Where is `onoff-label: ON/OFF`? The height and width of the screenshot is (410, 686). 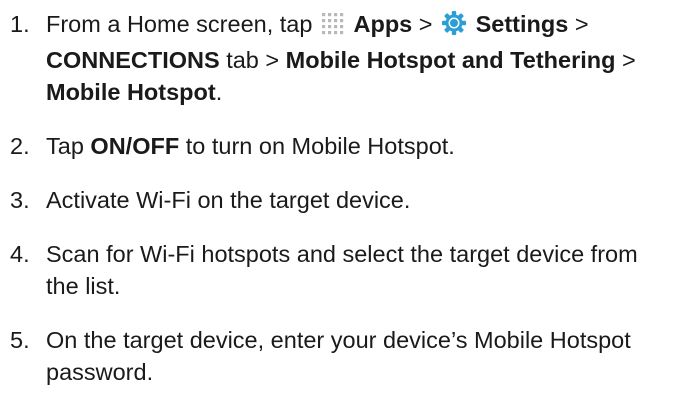
onoff-label: ON/OFF is located at coordinates (135, 146).